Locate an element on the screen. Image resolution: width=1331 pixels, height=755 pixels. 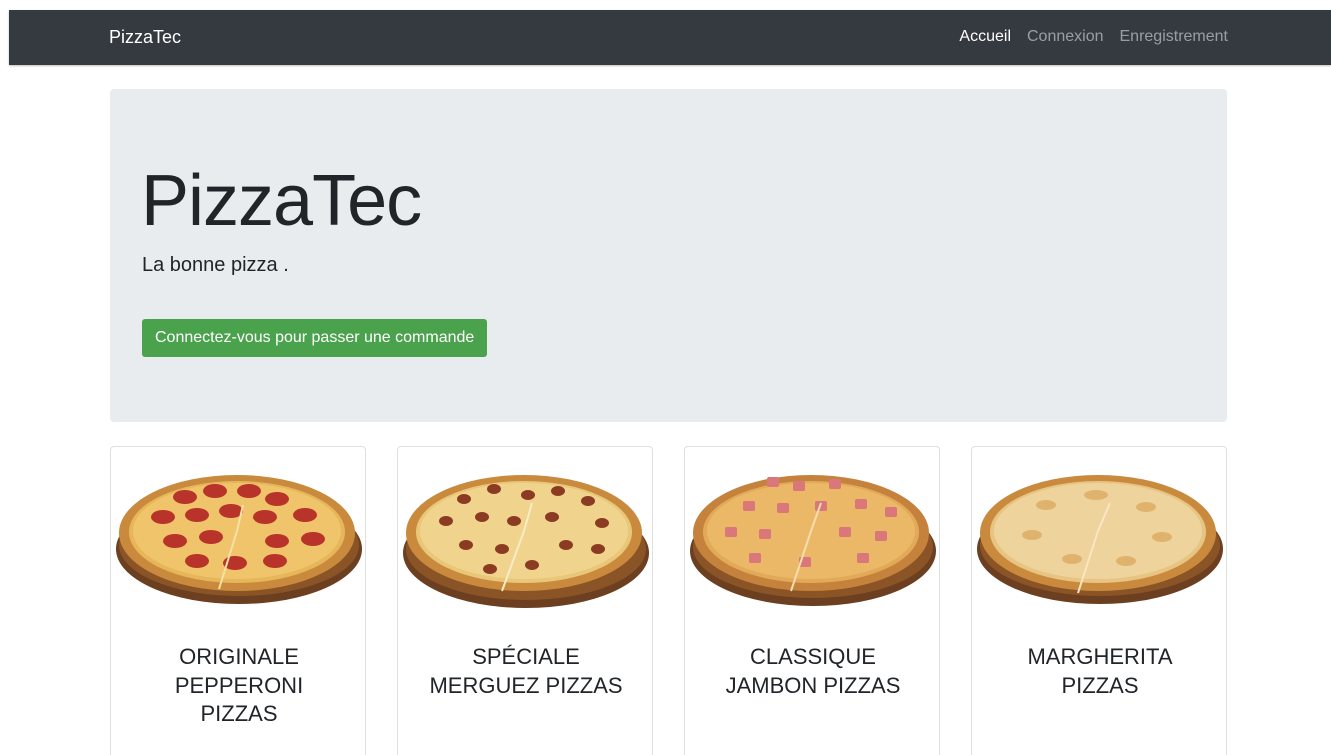
pizza-card-title: CLASSIQUE JAMBON PIZZAS is located at coordinates (813, 671).